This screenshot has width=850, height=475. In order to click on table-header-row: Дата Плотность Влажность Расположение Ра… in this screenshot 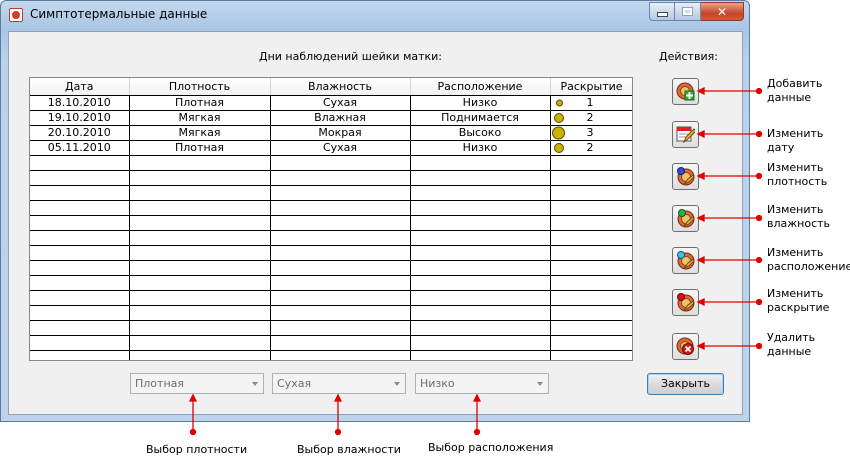, I will do `click(331, 87)`.